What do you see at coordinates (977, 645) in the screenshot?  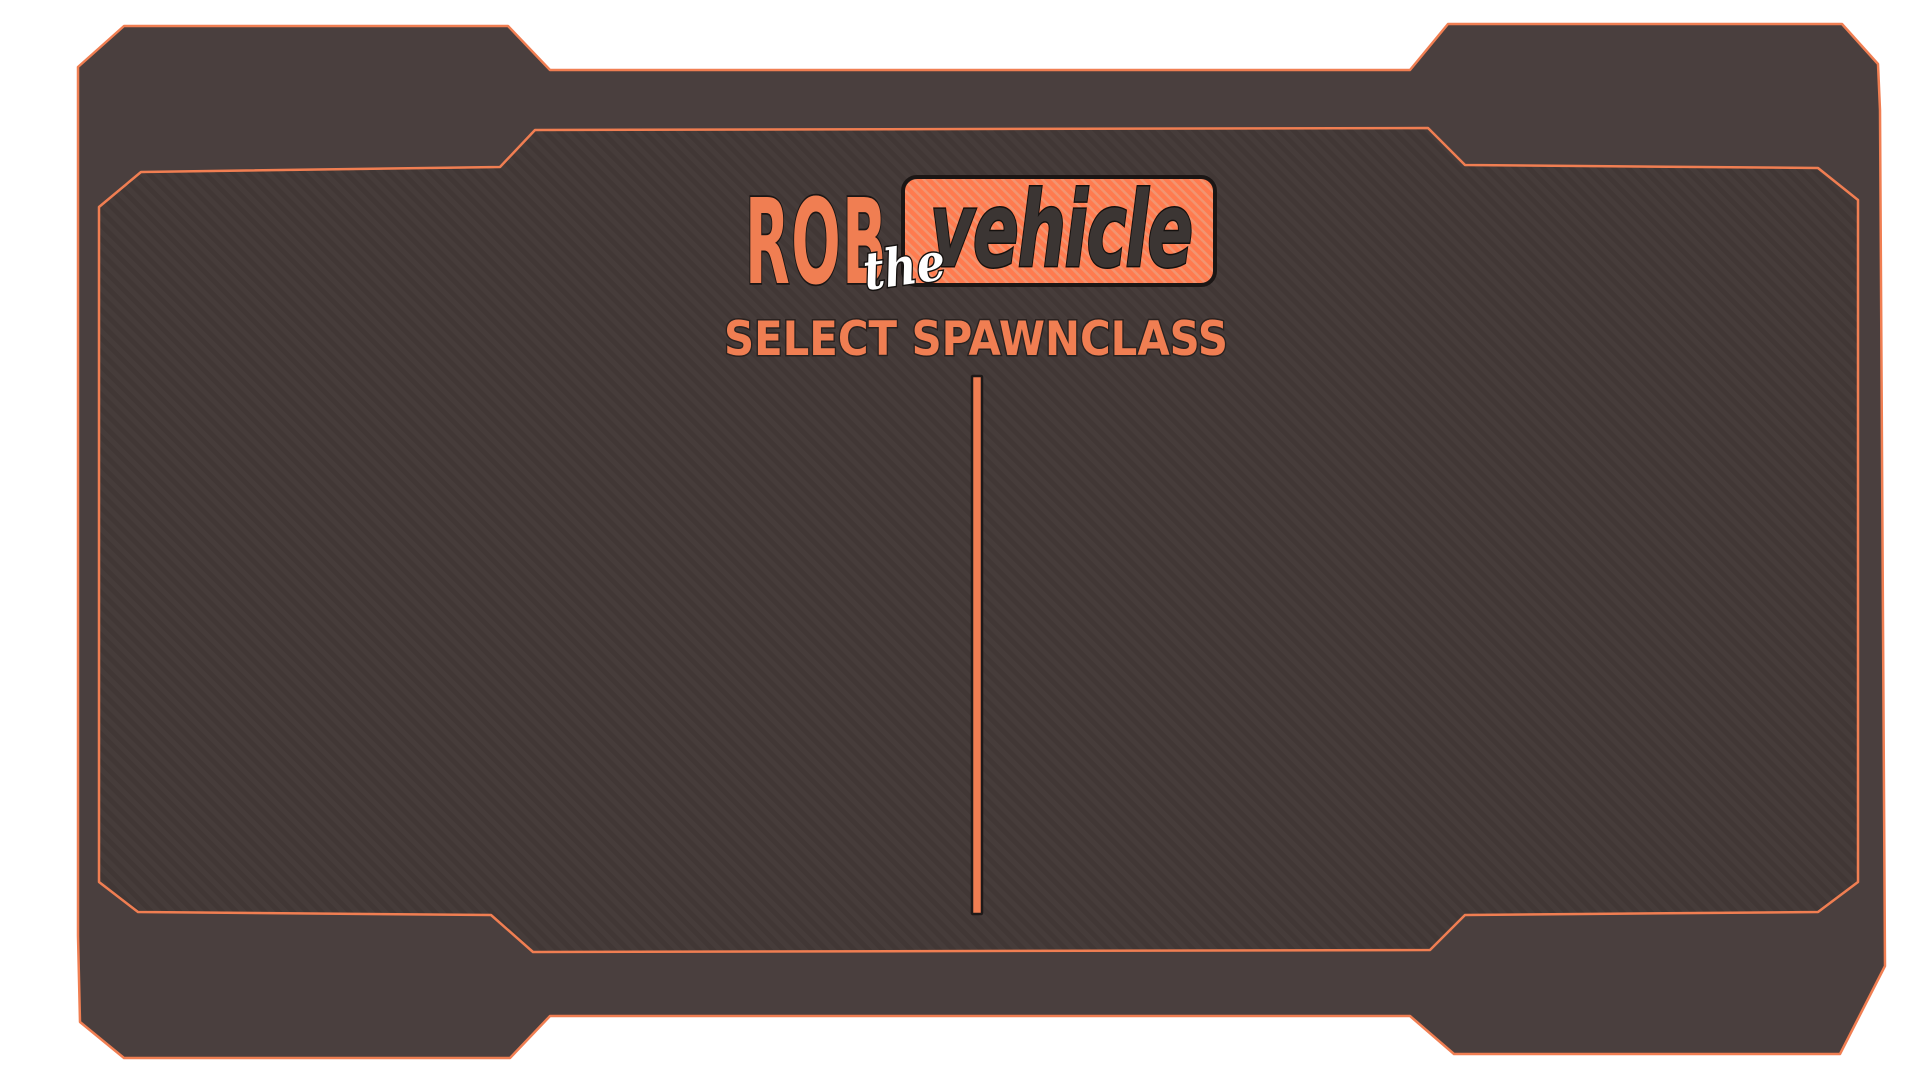 I see `column-divider` at bounding box center [977, 645].